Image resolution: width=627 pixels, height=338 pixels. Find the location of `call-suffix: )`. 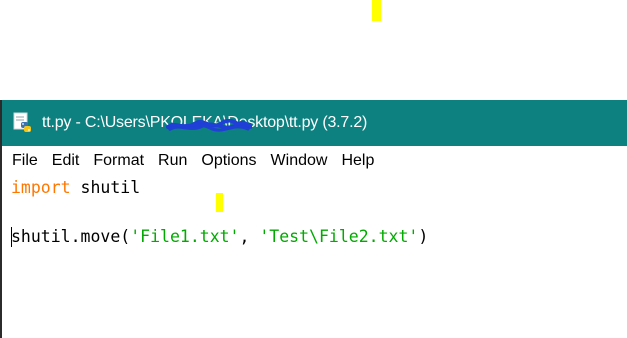

call-suffix: ) is located at coordinates (423, 236).